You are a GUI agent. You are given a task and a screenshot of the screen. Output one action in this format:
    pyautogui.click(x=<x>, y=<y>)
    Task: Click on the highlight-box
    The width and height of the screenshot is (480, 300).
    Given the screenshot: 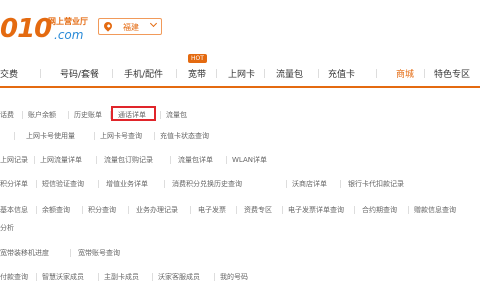 What is the action you would take?
    pyautogui.click(x=133, y=113)
    